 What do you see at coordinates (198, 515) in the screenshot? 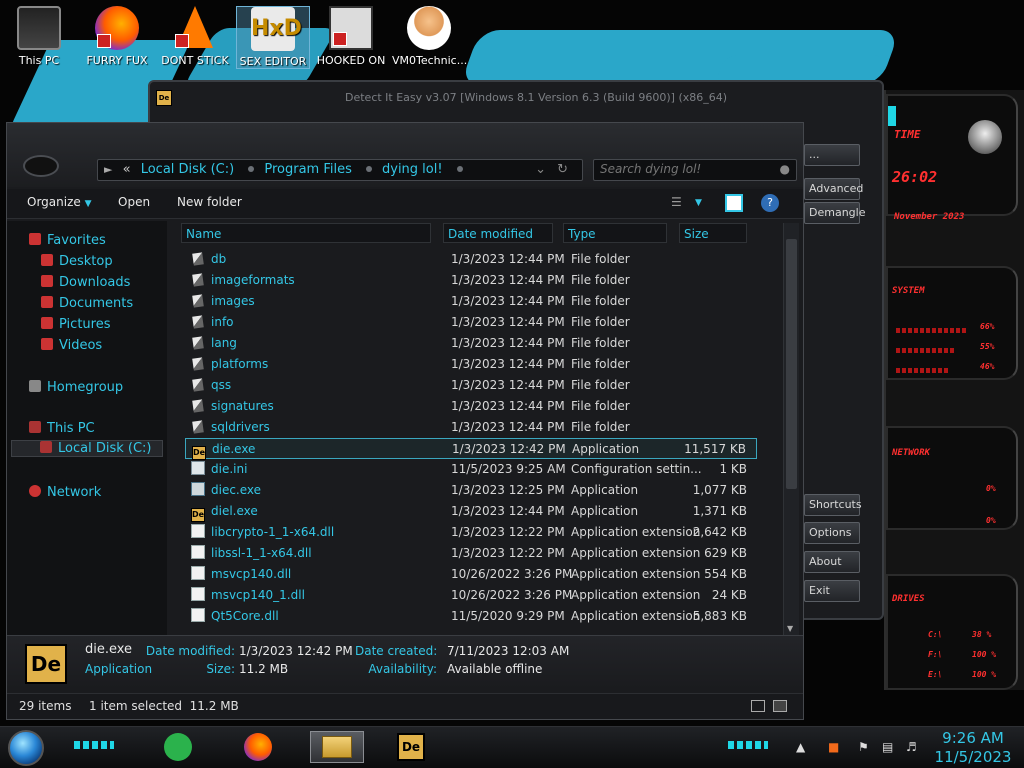
I see `die-app-icon: De` at bounding box center [198, 515].